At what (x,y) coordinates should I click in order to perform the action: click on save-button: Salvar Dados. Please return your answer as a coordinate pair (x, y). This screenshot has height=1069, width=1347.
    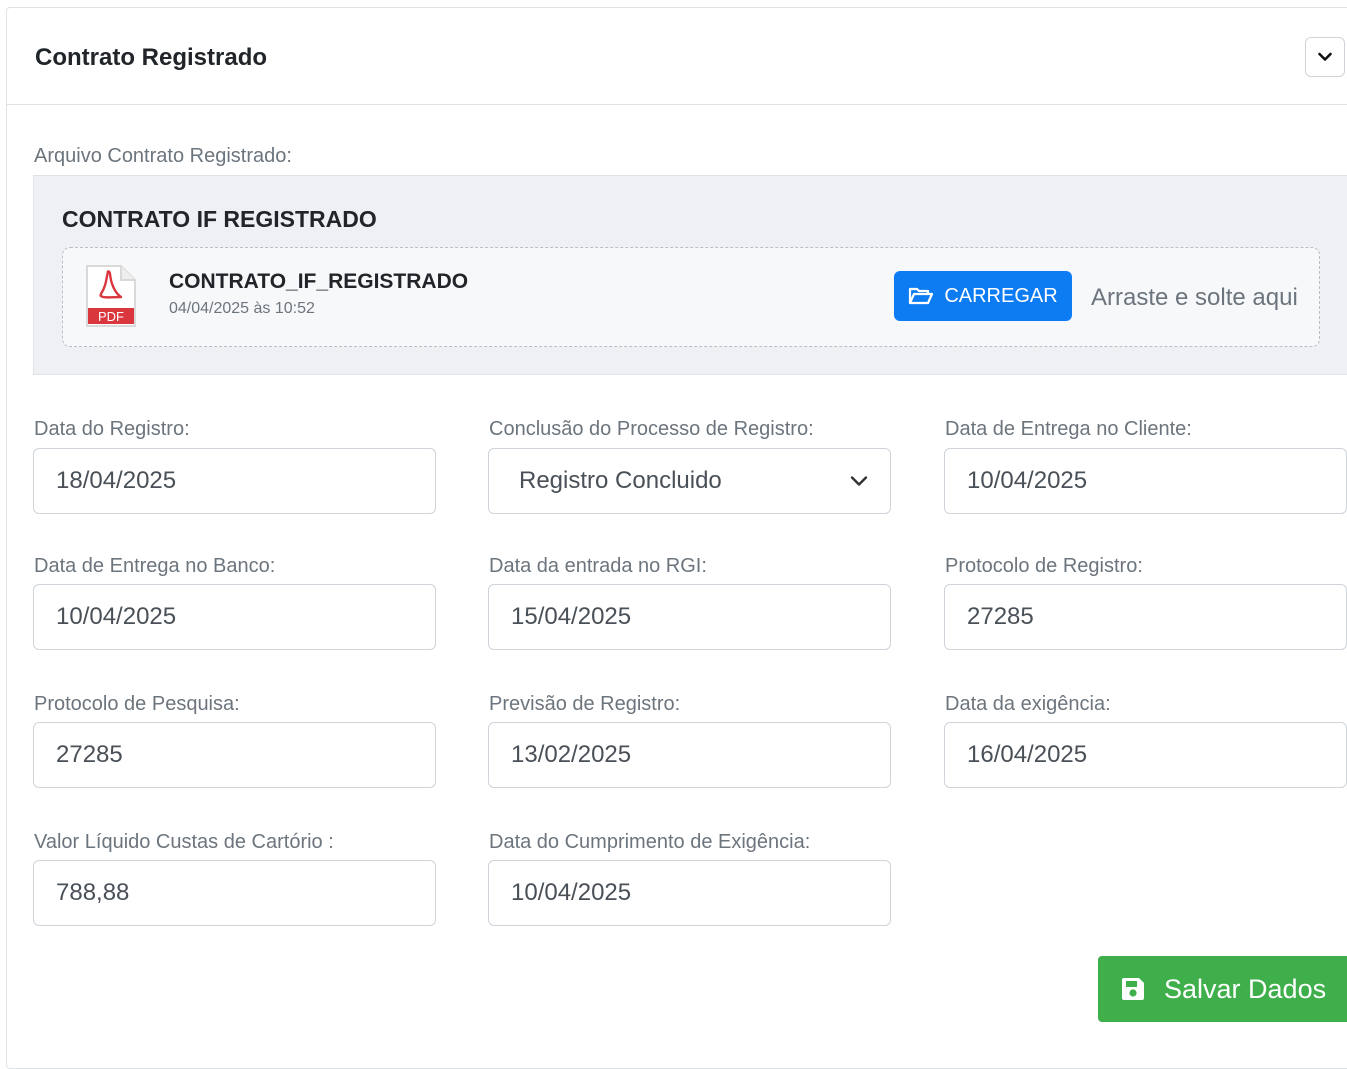
    Looking at the image, I should click on (1222, 989).